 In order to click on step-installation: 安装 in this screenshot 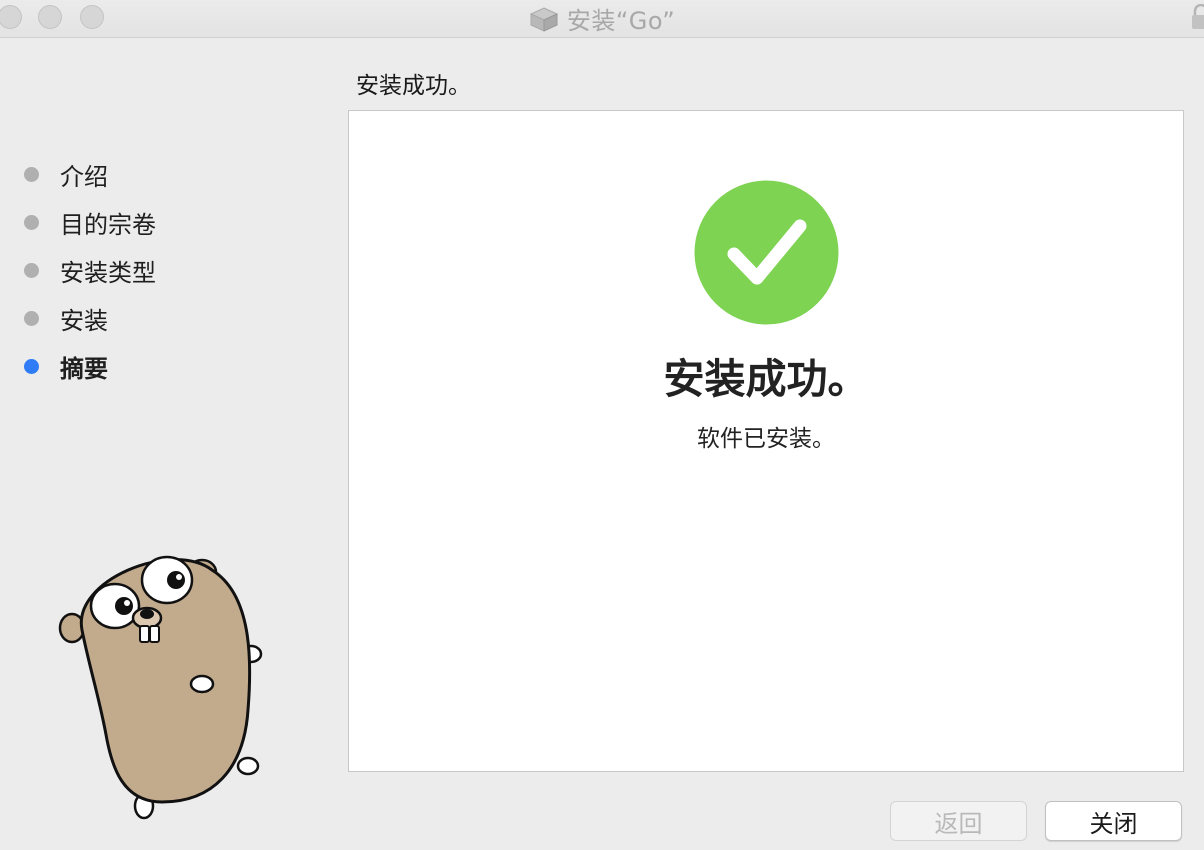, I will do `click(90, 318)`.